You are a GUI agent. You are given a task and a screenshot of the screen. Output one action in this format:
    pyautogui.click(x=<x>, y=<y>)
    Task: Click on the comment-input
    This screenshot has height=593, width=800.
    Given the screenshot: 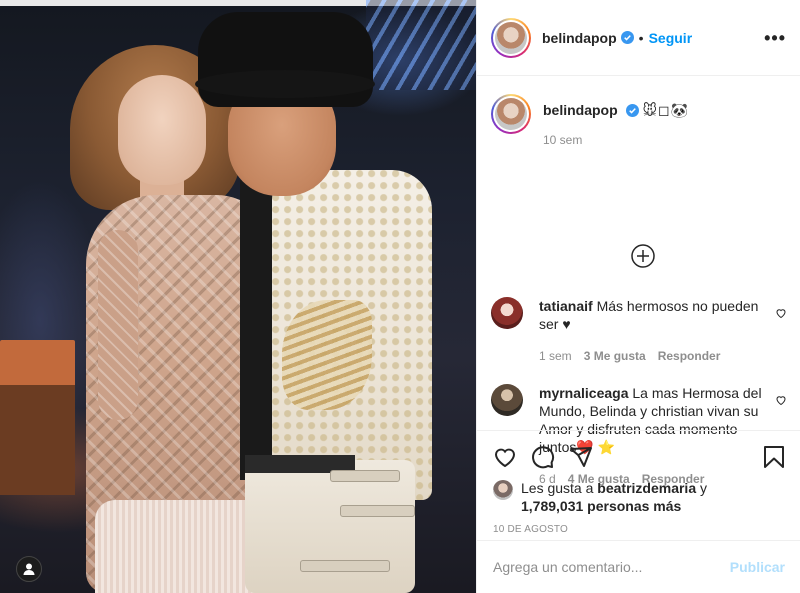 What is the action you would take?
    pyautogui.click(x=611, y=567)
    